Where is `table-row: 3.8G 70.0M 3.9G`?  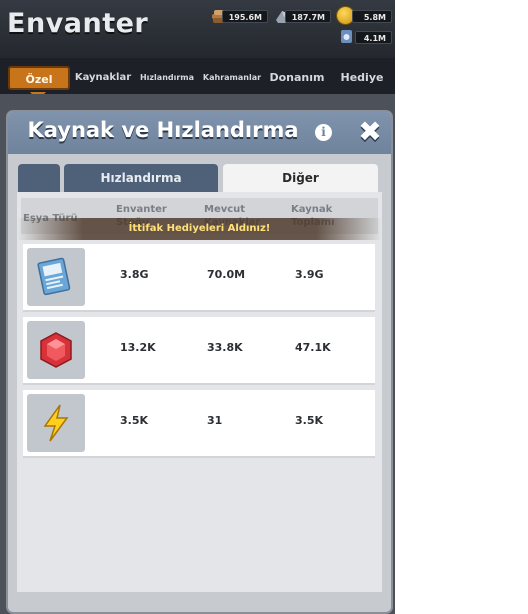 table-row: 3.8G 70.0M 3.9G is located at coordinates (199, 278).